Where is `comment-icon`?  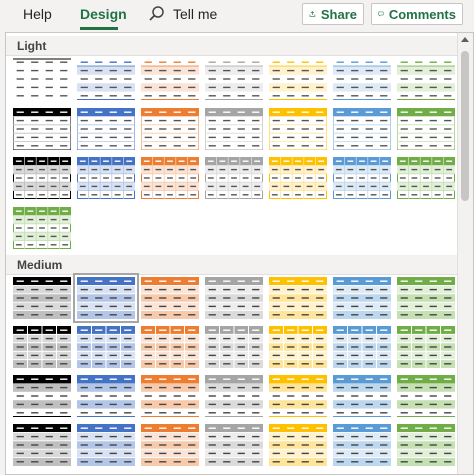 comment-icon is located at coordinates (381, 14).